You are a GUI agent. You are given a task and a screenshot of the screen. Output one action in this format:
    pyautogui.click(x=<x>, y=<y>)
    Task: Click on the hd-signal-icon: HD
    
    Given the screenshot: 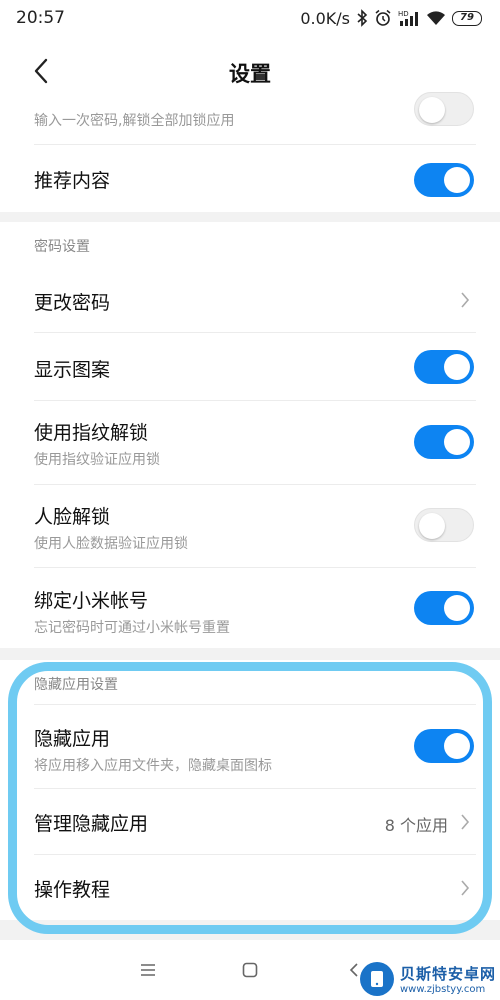 What is the action you would take?
    pyautogui.click(x=409, y=18)
    